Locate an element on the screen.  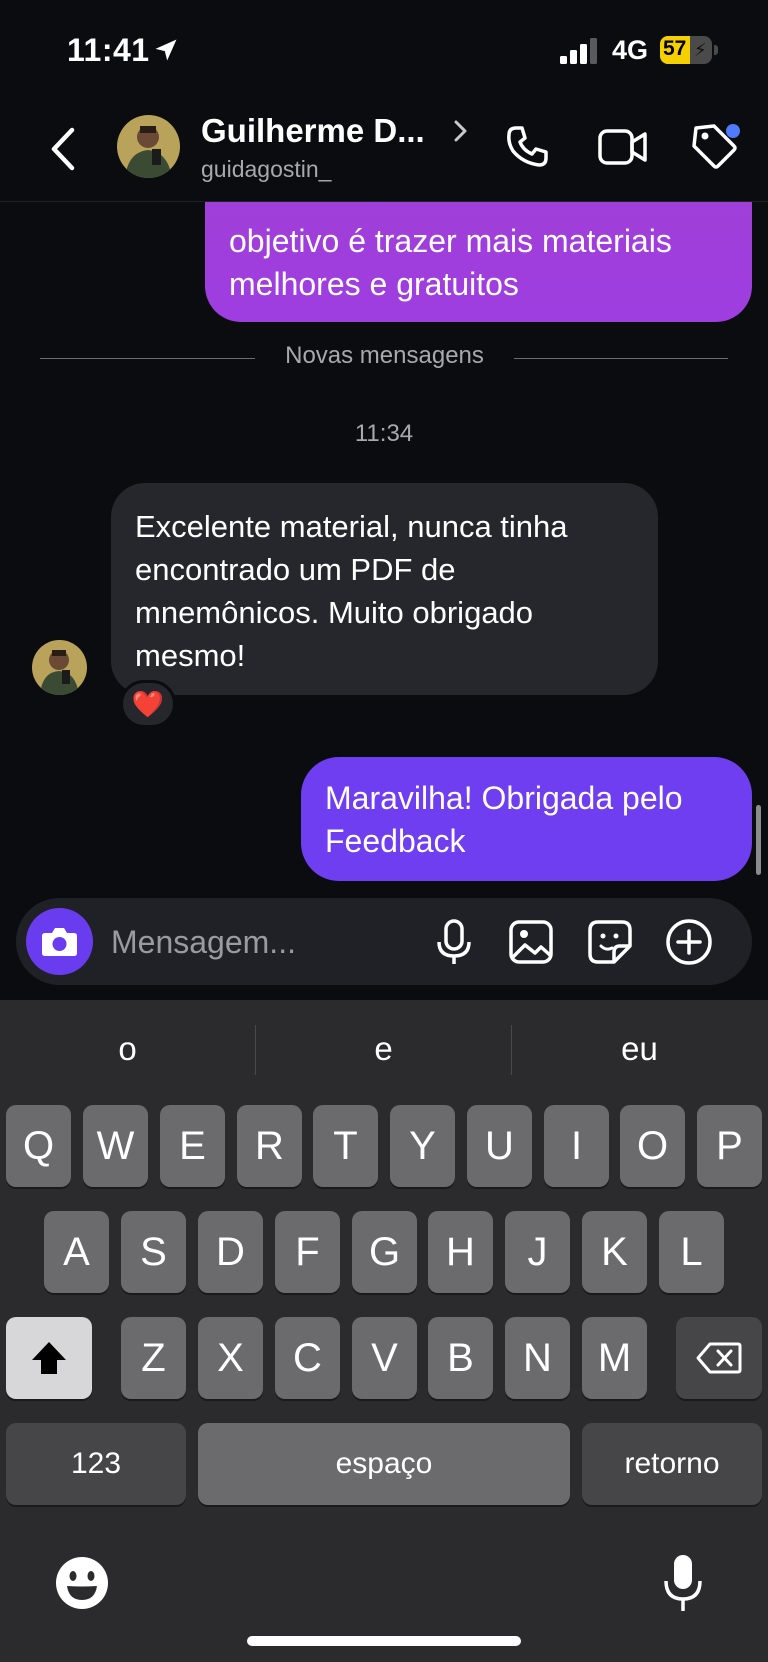
new-messages-divider: Novas mensagens is located at coordinates (384, 358).